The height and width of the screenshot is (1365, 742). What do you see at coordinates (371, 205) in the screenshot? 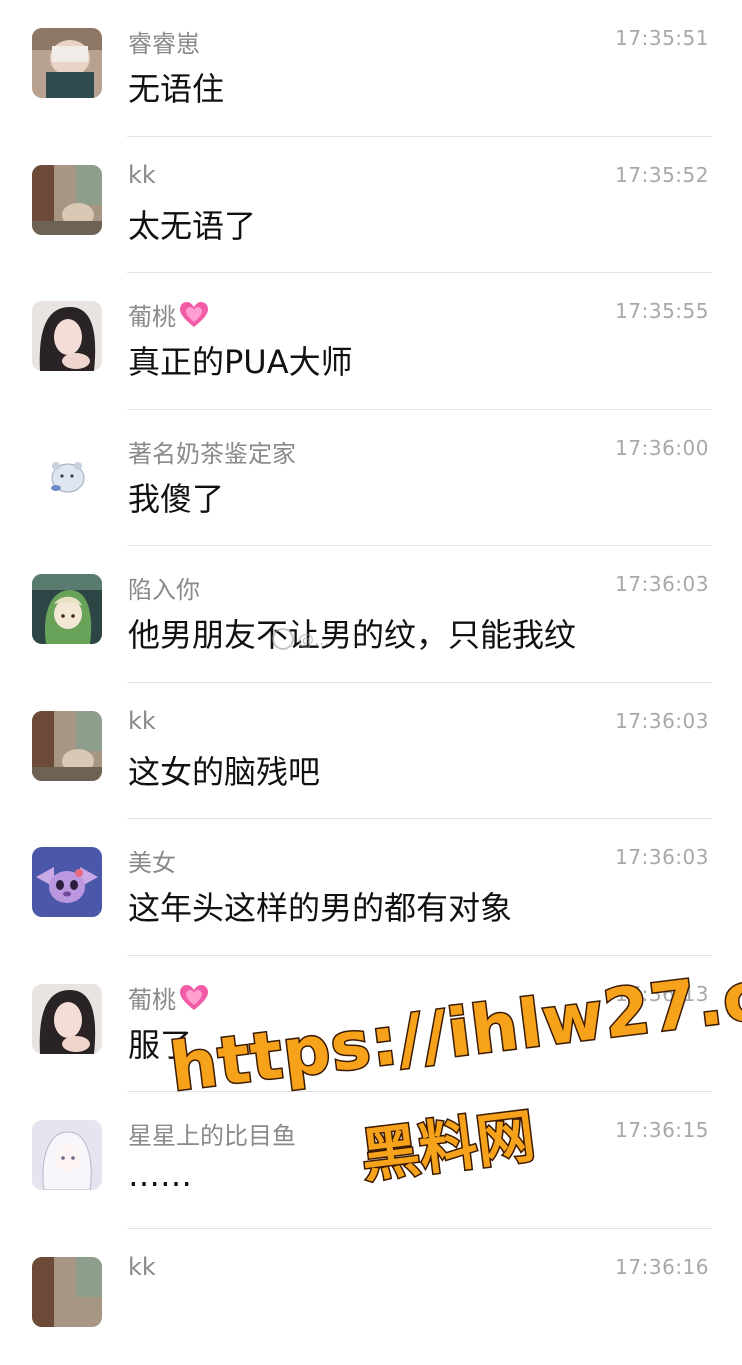
I see `list-item: kk 17:35:52 太无语了` at bounding box center [371, 205].